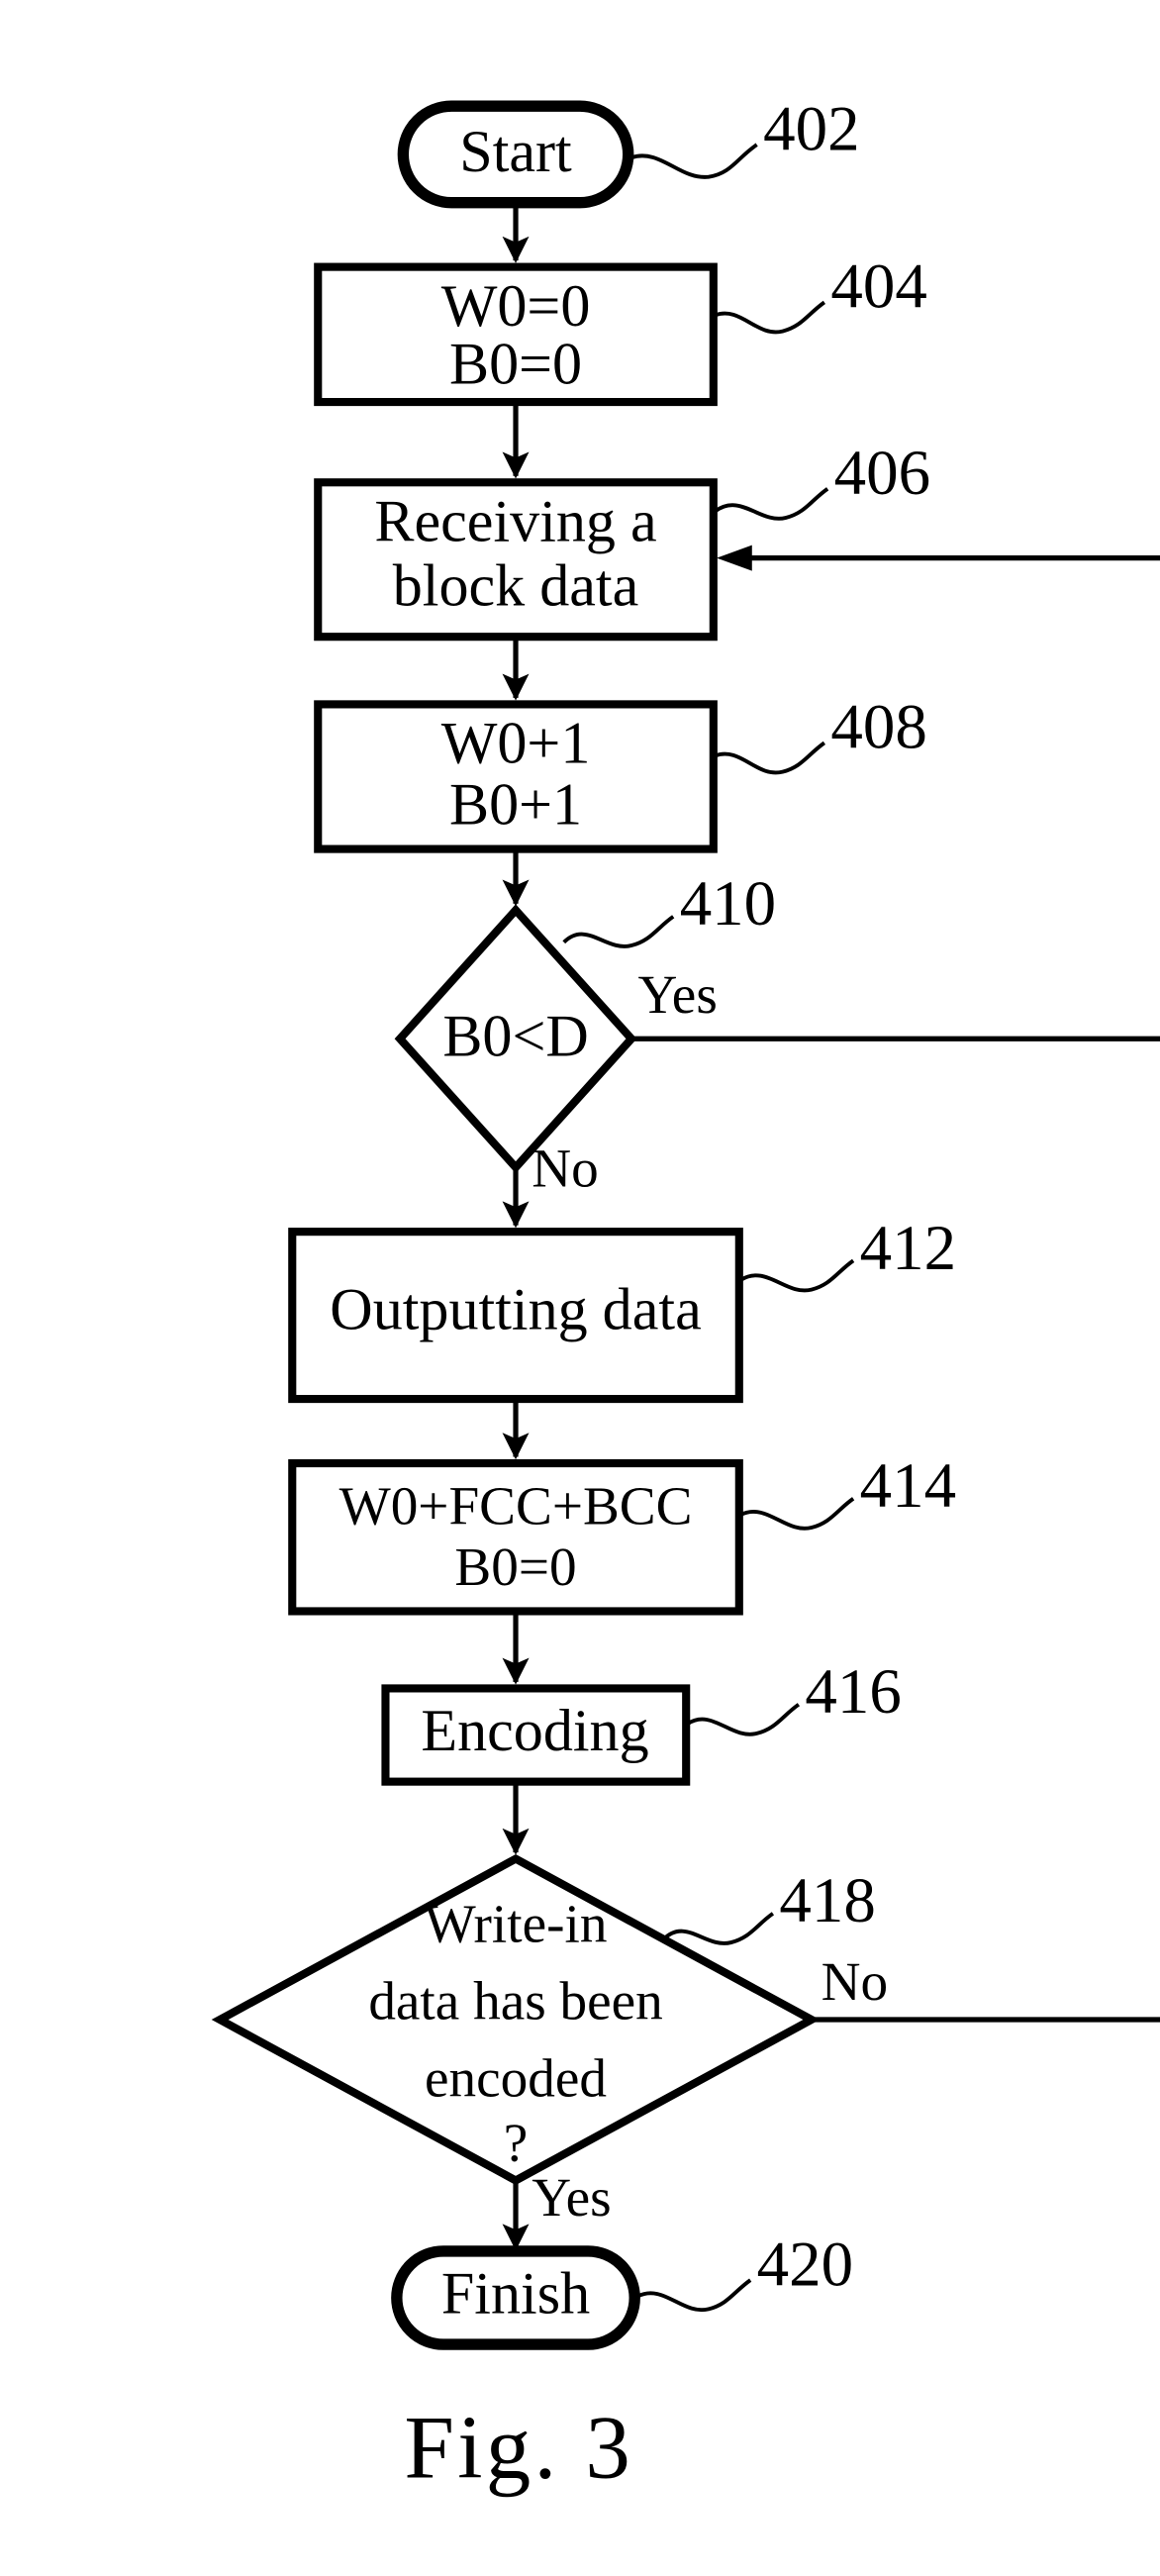 Image resolution: width=1160 pixels, height=2576 pixels. What do you see at coordinates (847, 1253) in the screenshot?
I see `reference-412: 412` at bounding box center [847, 1253].